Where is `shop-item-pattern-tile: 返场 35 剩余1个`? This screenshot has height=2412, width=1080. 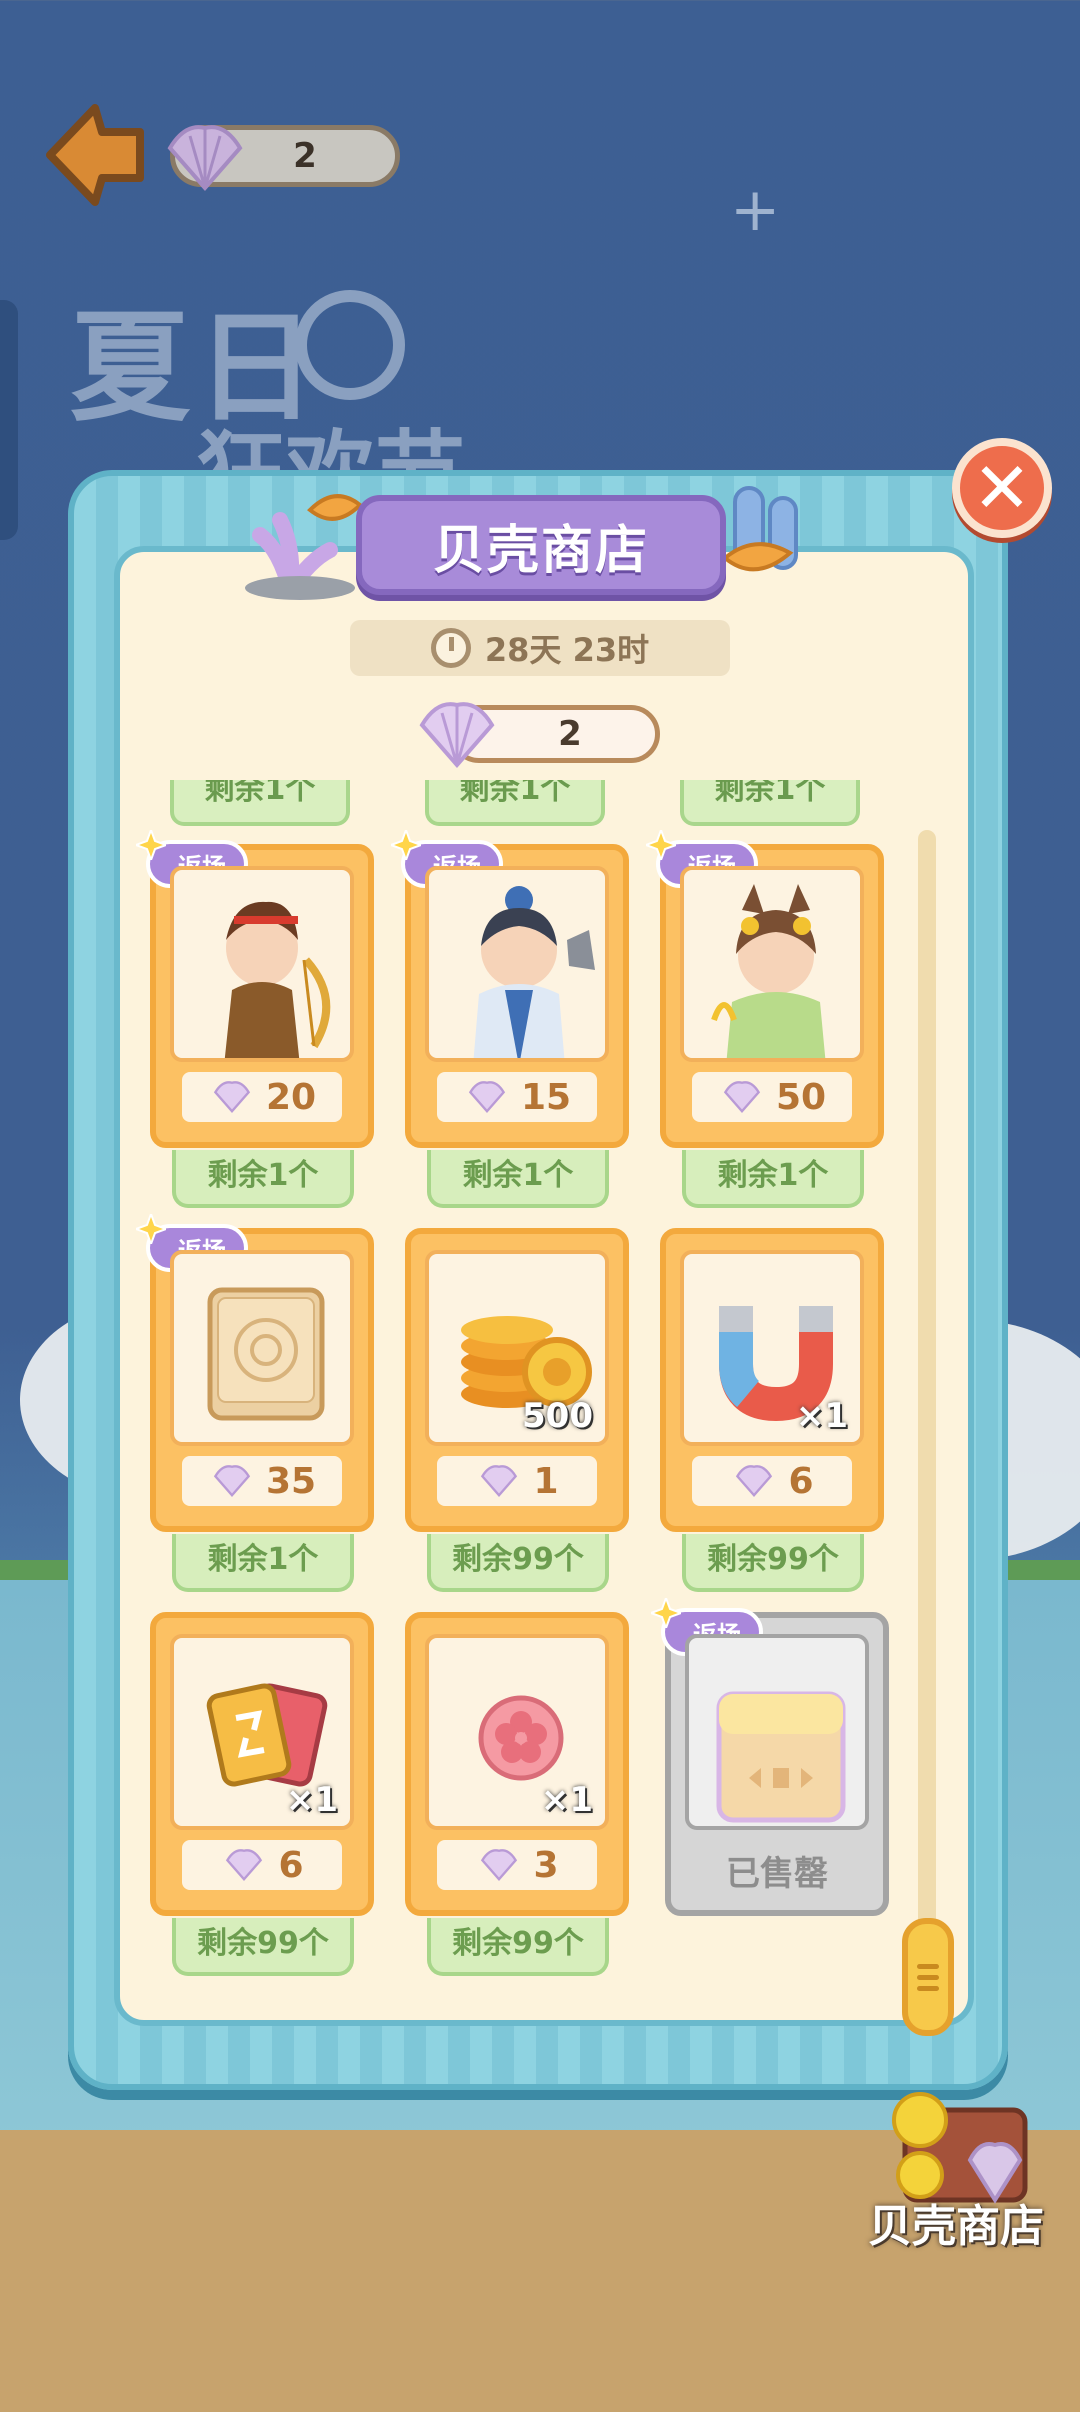 shop-item-pattern-tile: 返场 35 剩余1个 is located at coordinates (255, 1403).